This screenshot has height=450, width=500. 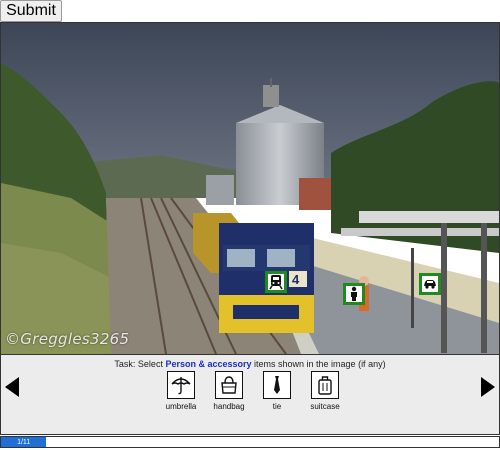 I want to click on train-number: 4, so click(x=296, y=279).